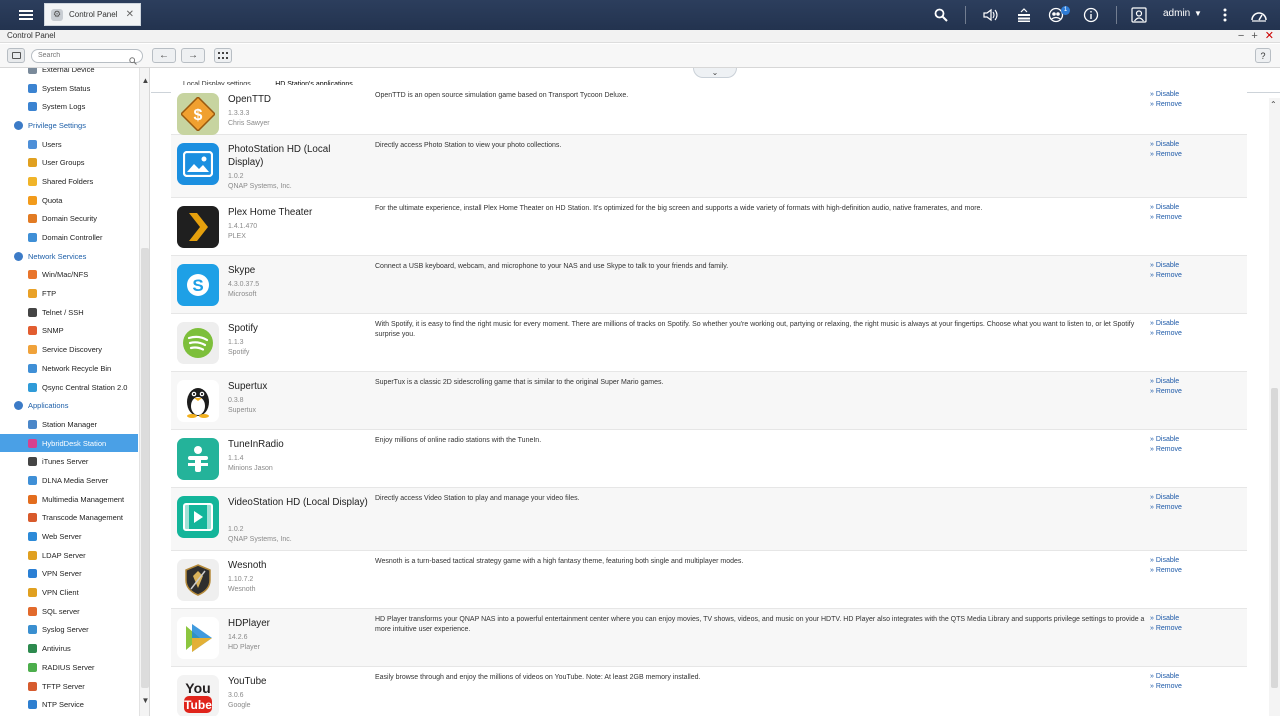  Describe the element at coordinates (69, 368) in the screenshot. I see `sidebar-item: Network Recycle Bin` at that location.